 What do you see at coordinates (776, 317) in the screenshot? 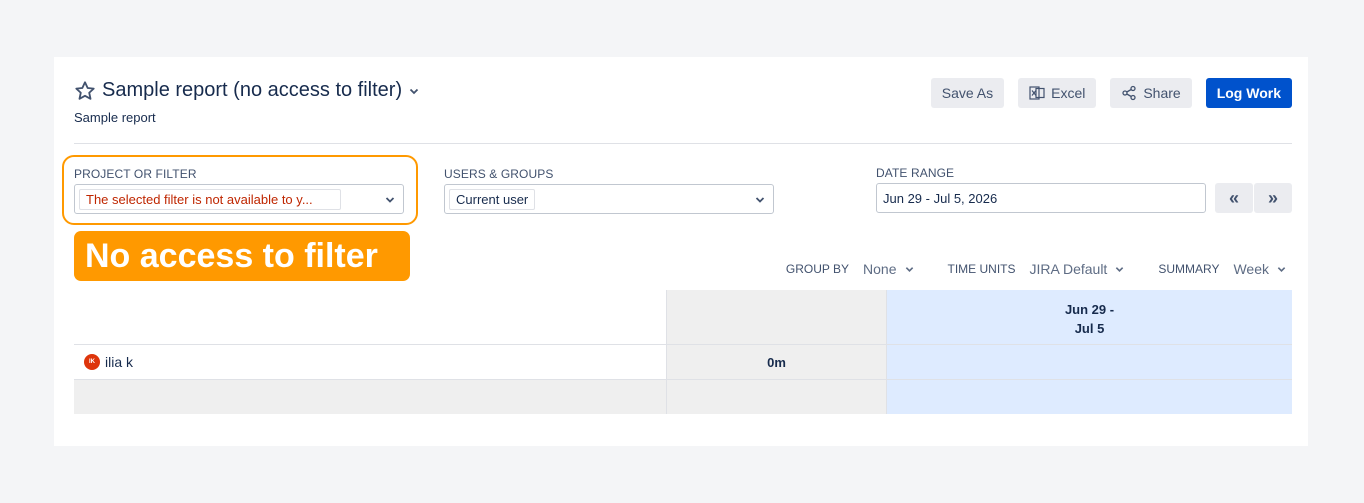
I see `grid-header-total-cell` at bounding box center [776, 317].